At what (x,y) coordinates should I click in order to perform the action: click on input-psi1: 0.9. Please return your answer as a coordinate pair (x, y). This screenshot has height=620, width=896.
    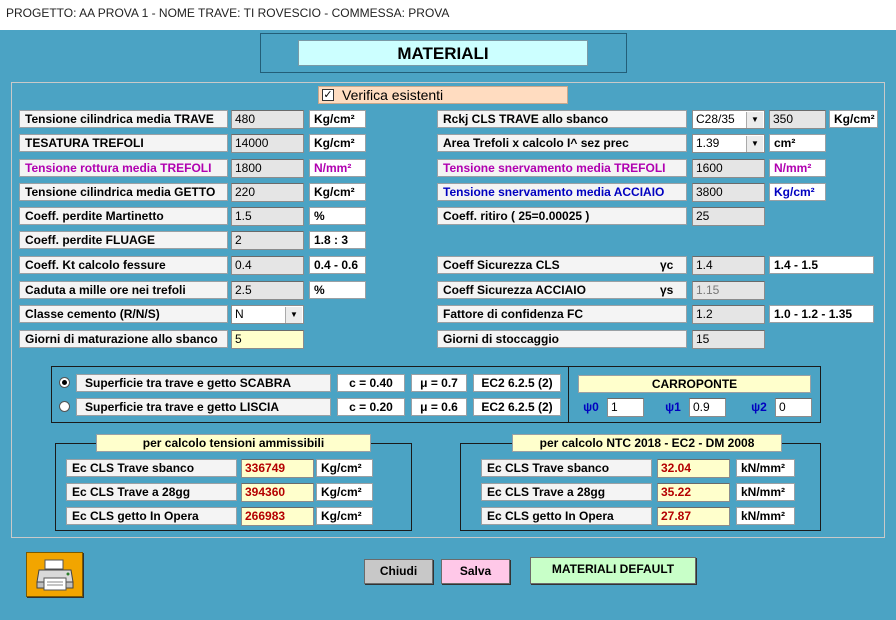
    Looking at the image, I should click on (707, 407).